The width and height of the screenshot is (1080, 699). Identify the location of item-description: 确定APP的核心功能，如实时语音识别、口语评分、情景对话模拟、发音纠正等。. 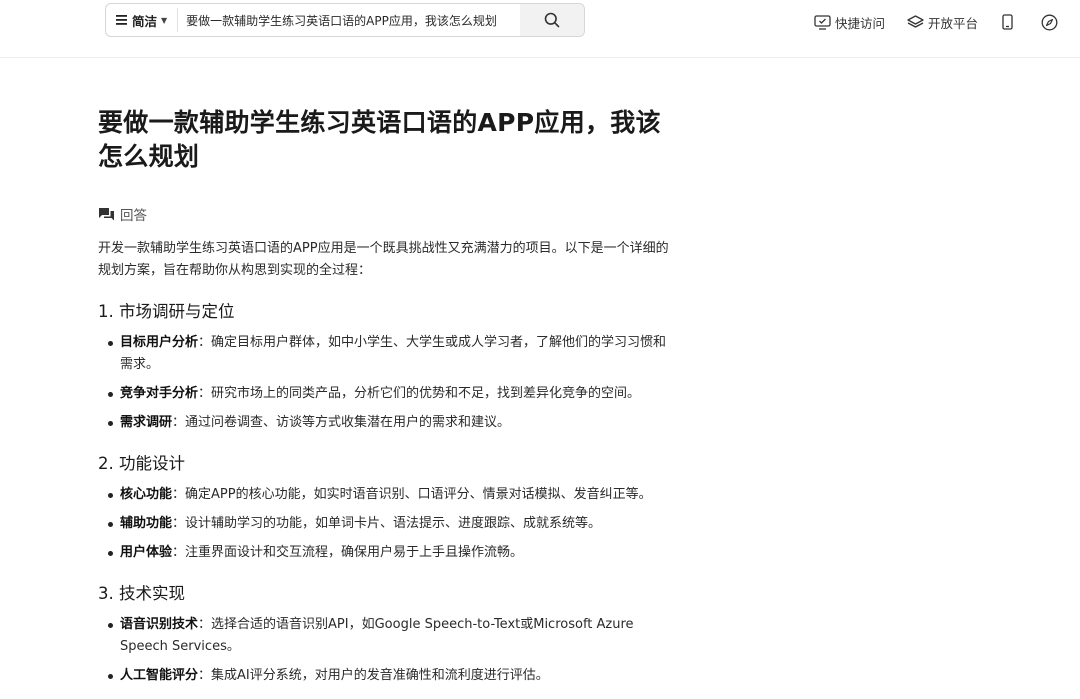
(418, 494).